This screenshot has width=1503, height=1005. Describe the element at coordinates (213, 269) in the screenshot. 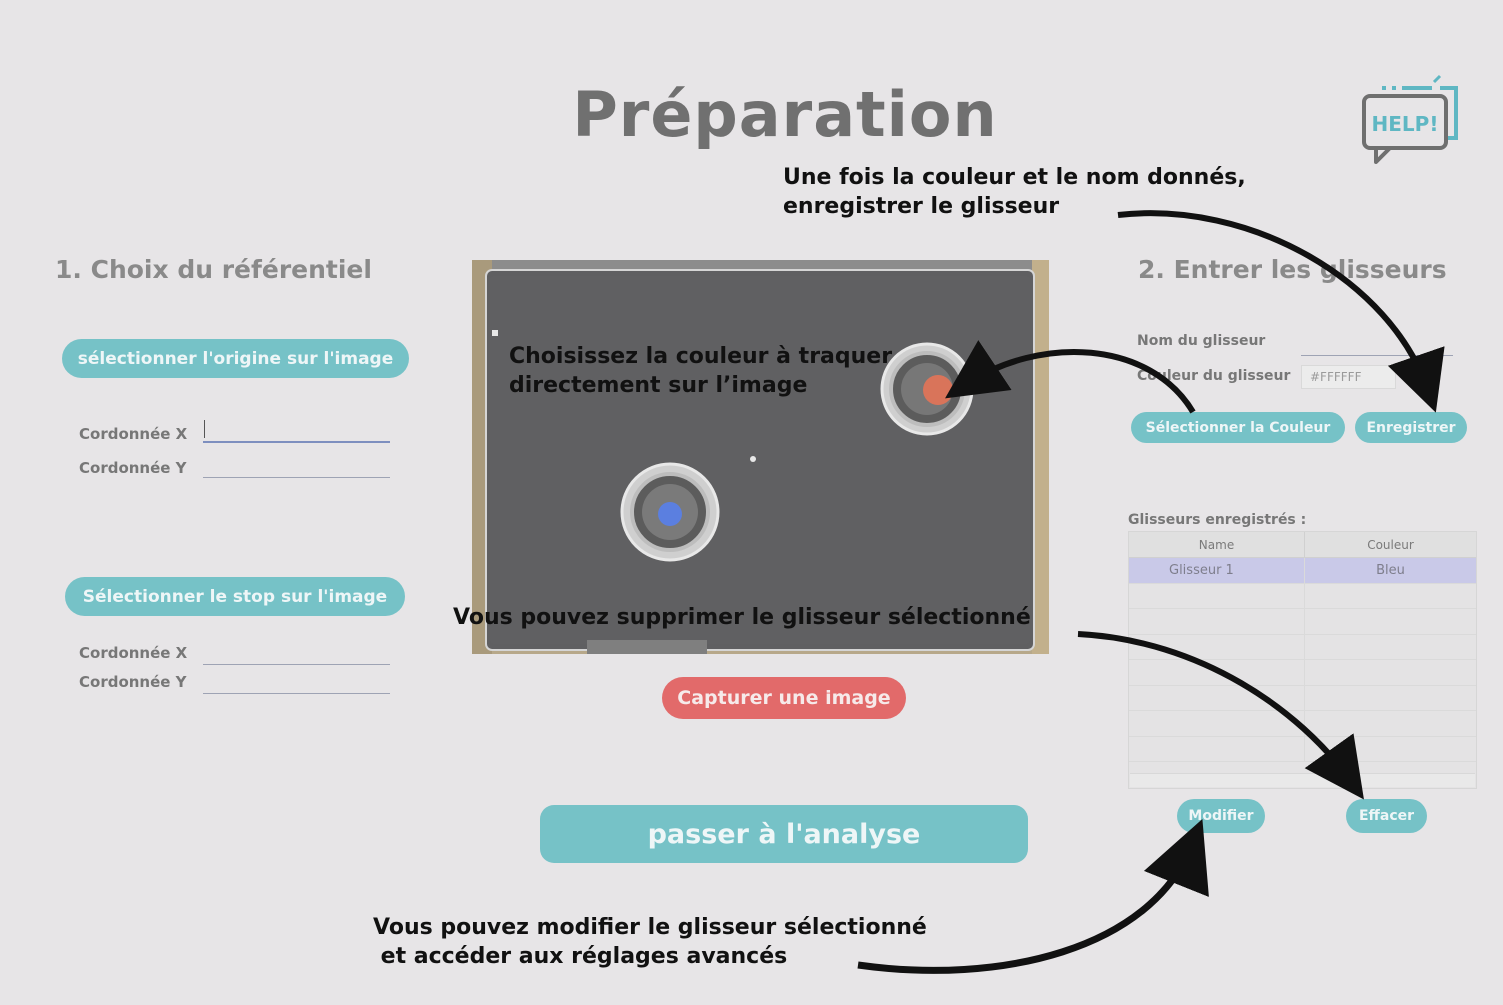

I see `section-1-title: 1. Choix du référentiel` at that location.